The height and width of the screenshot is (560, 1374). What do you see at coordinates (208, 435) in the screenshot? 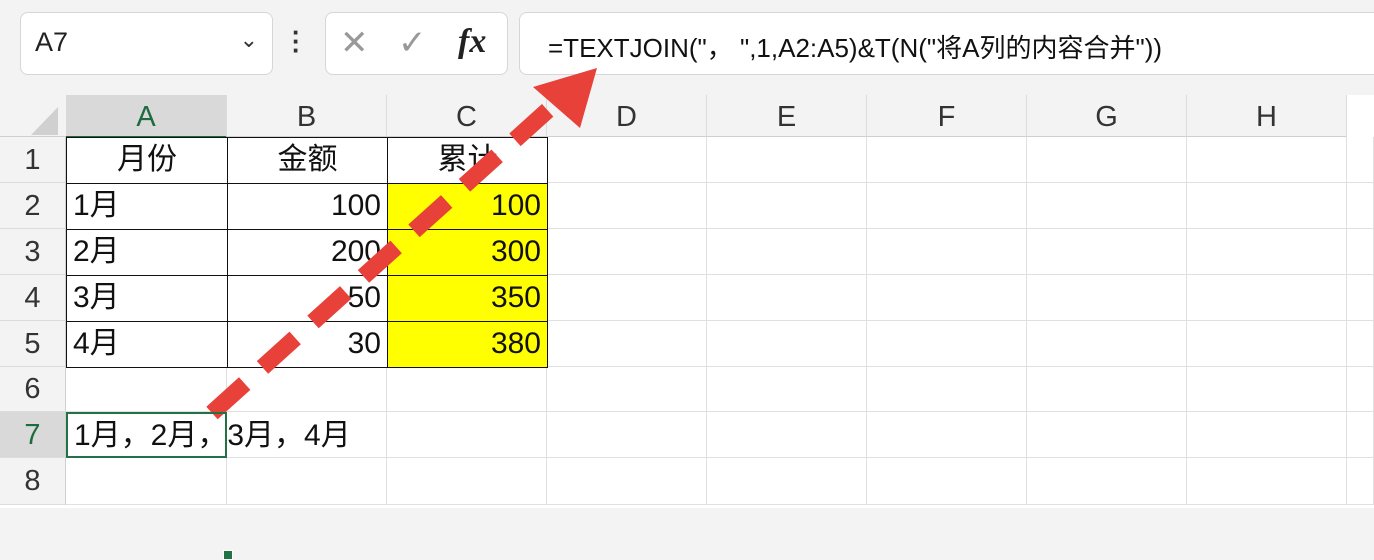
I see `cell-A7-selected: 1月，2月，3月，4月` at bounding box center [208, 435].